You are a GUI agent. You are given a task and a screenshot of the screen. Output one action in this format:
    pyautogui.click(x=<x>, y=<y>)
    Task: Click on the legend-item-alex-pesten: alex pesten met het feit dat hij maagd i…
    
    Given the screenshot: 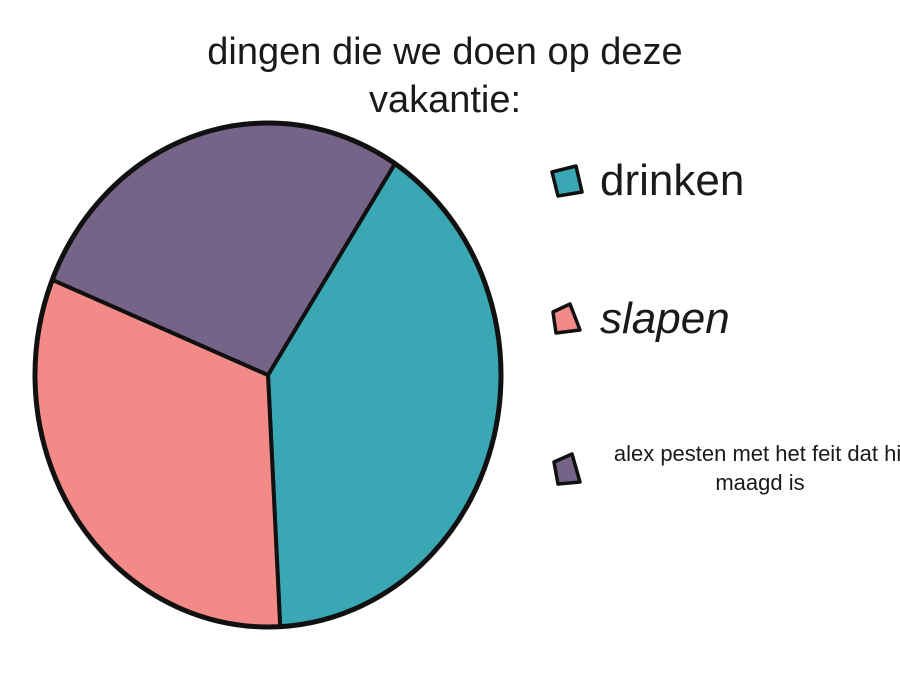 What is the action you would take?
    pyautogui.click(x=724, y=468)
    